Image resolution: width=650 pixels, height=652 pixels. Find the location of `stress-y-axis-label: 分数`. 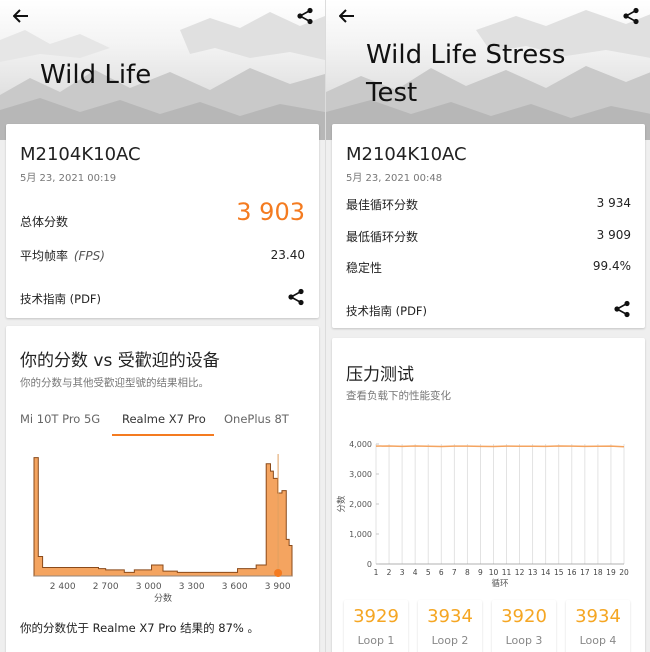

stress-y-axis-label: 分数 is located at coordinates (341, 504).